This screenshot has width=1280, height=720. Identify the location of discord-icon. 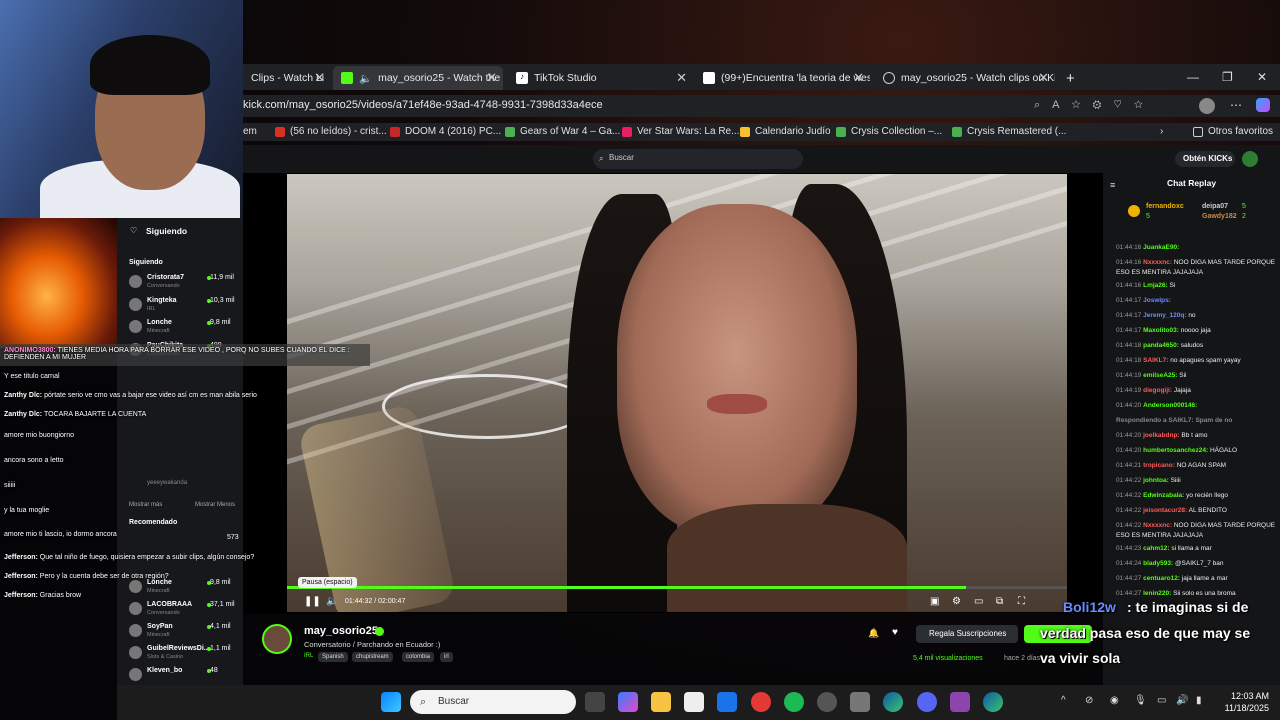
(927, 702).